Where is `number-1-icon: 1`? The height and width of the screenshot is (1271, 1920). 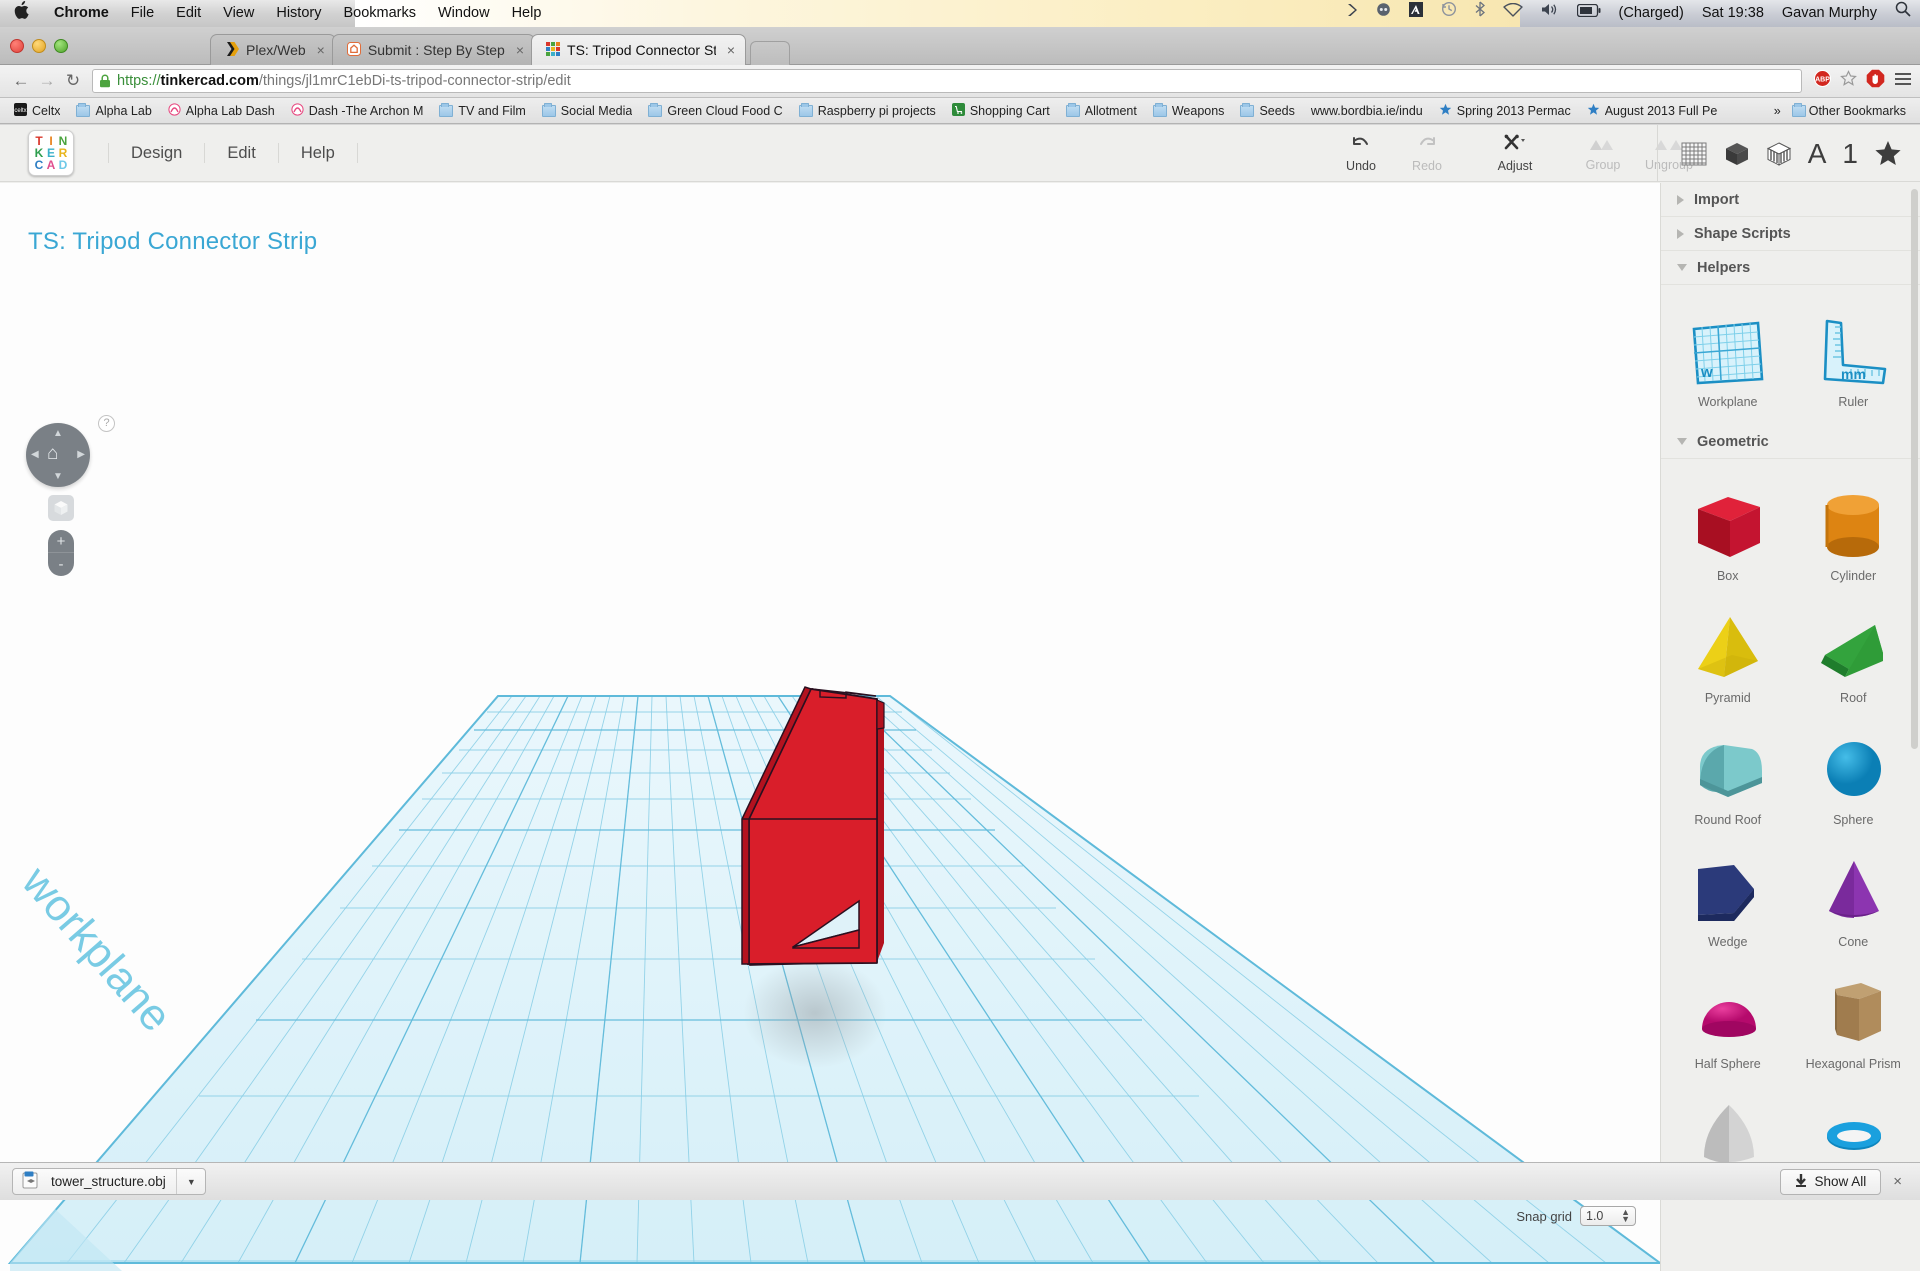 number-1-icon: 1 is located at coordinates (1850, 154).